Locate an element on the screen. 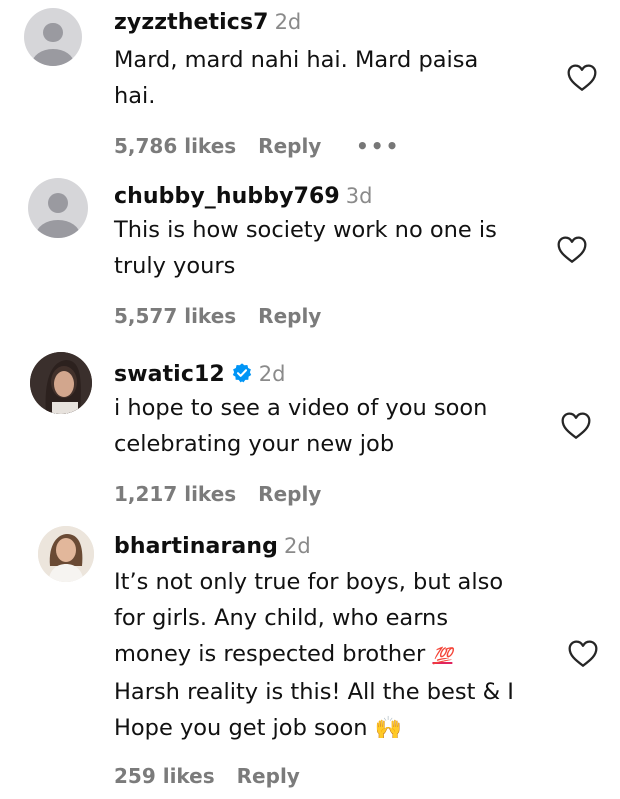 This screenshot has width=620, height=799. comment-text-line: Harsh reality is this! All the best & I is located at coordinates (314, 692).